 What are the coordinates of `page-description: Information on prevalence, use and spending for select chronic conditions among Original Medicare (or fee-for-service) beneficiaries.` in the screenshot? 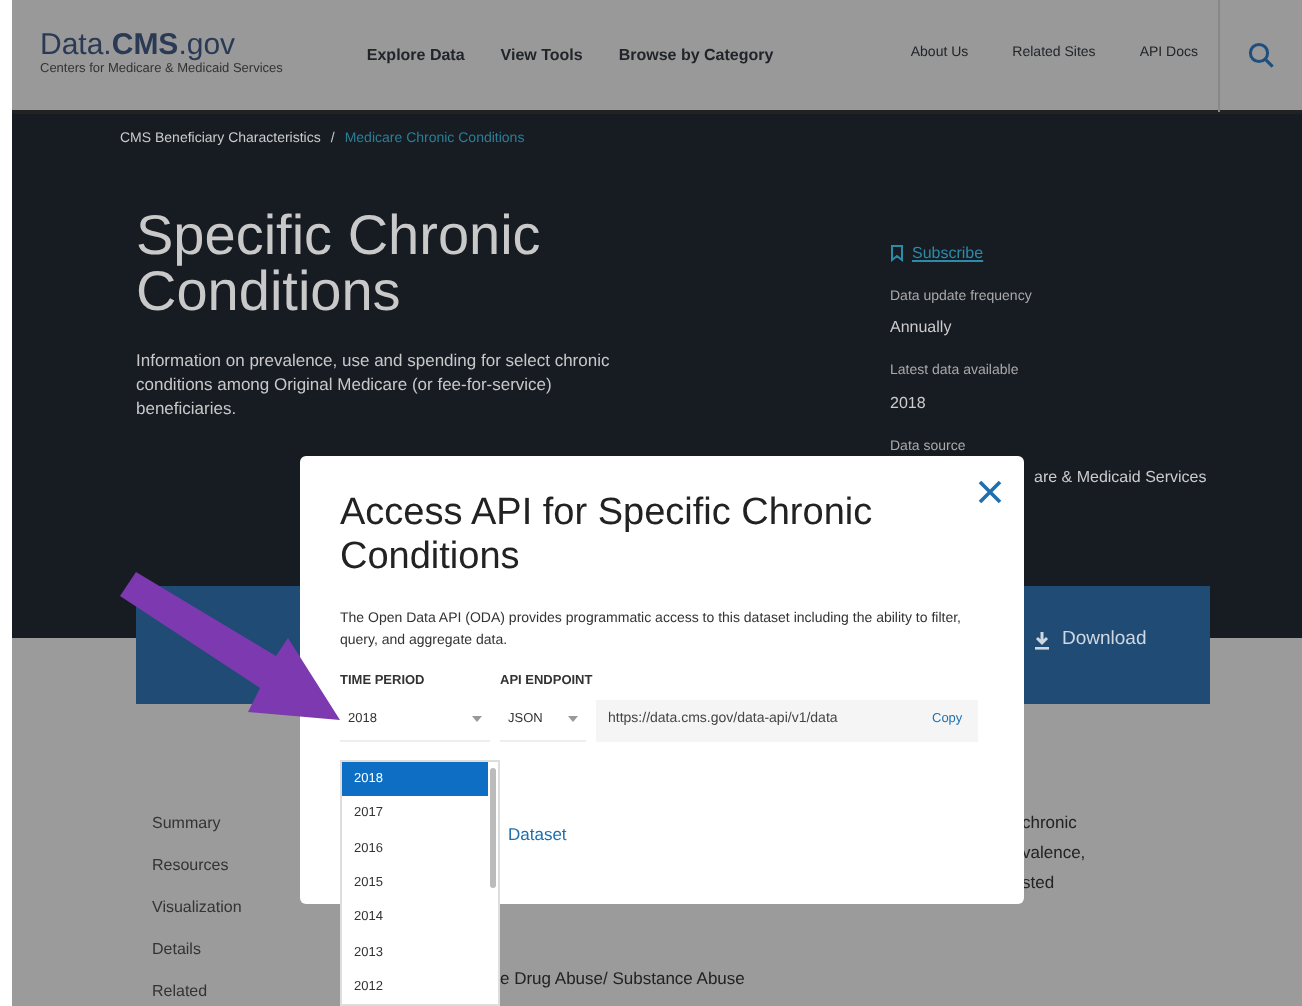 It's located at (374, 384).